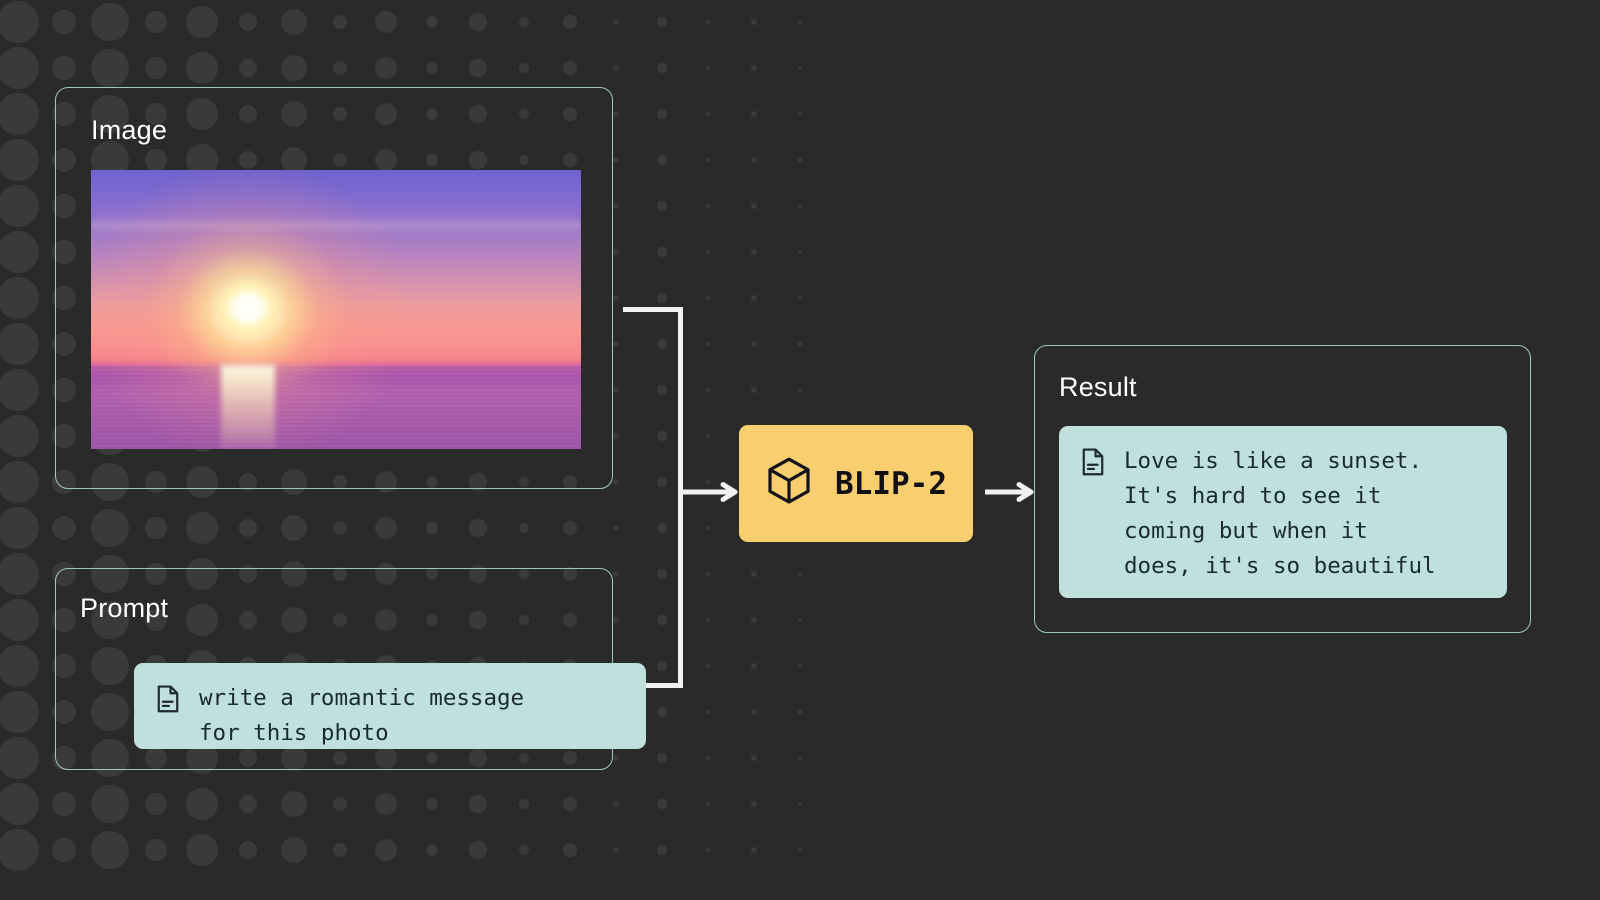 This screenshot has width=1600, height=900. What do you see at coordinates (653, 309) in the screenshot?
I see `connector-line-from-image` at bounding box center [653, 309].